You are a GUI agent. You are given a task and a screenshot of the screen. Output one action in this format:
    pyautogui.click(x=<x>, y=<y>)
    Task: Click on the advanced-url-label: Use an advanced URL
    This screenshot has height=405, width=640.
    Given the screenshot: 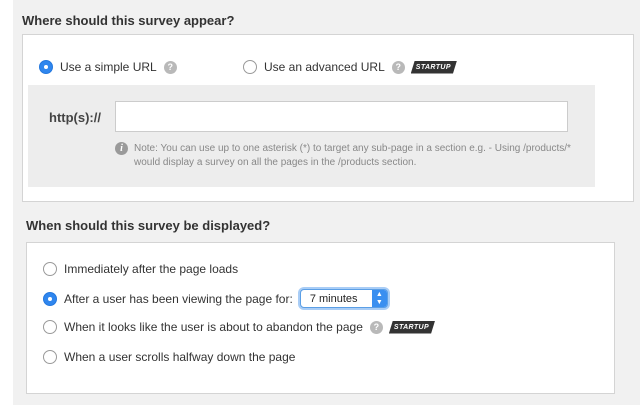 What is the action you would take?
    pyautogui.click(x=324, y=67)
    